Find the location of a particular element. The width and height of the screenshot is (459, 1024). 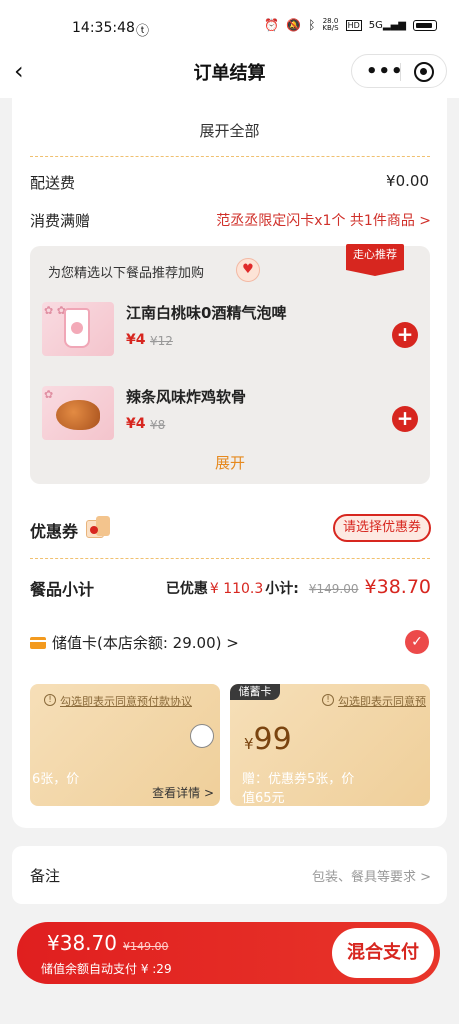

status-icons: ⏰ 🔕 ᛒ 28.0 KB/S HD 5G▂▄▆ is located at coordinates (350, 25).